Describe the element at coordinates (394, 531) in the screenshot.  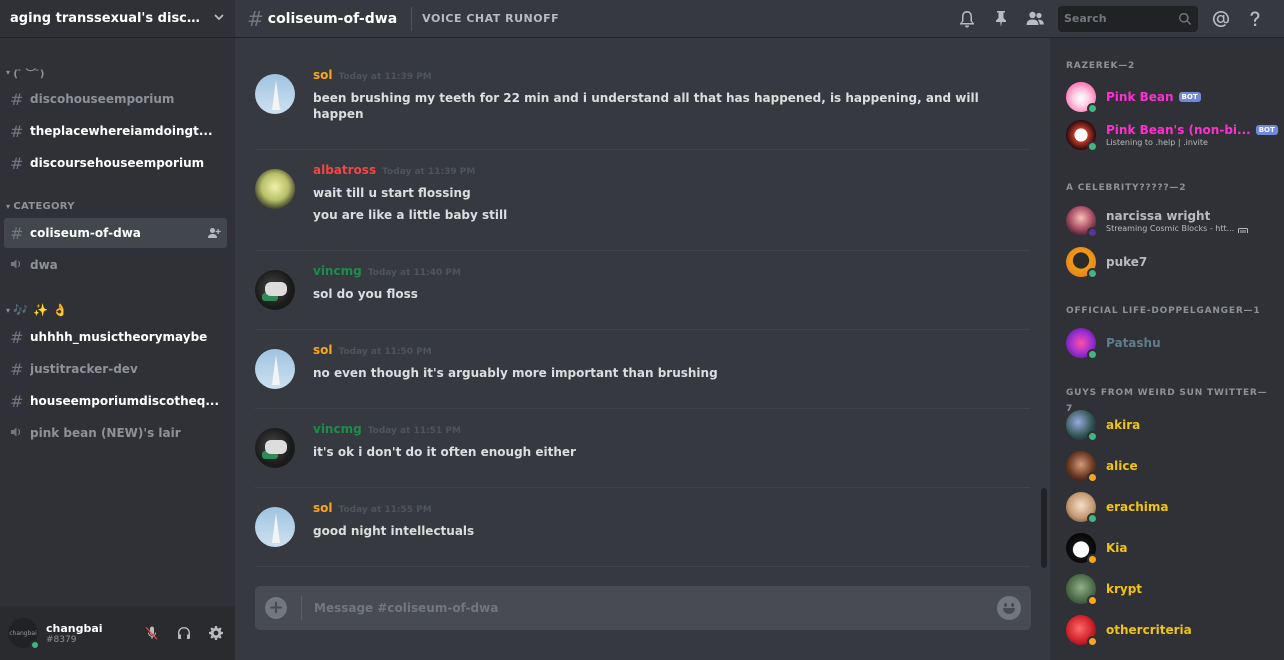
I see `message-text: good night intellectuals` at that location.